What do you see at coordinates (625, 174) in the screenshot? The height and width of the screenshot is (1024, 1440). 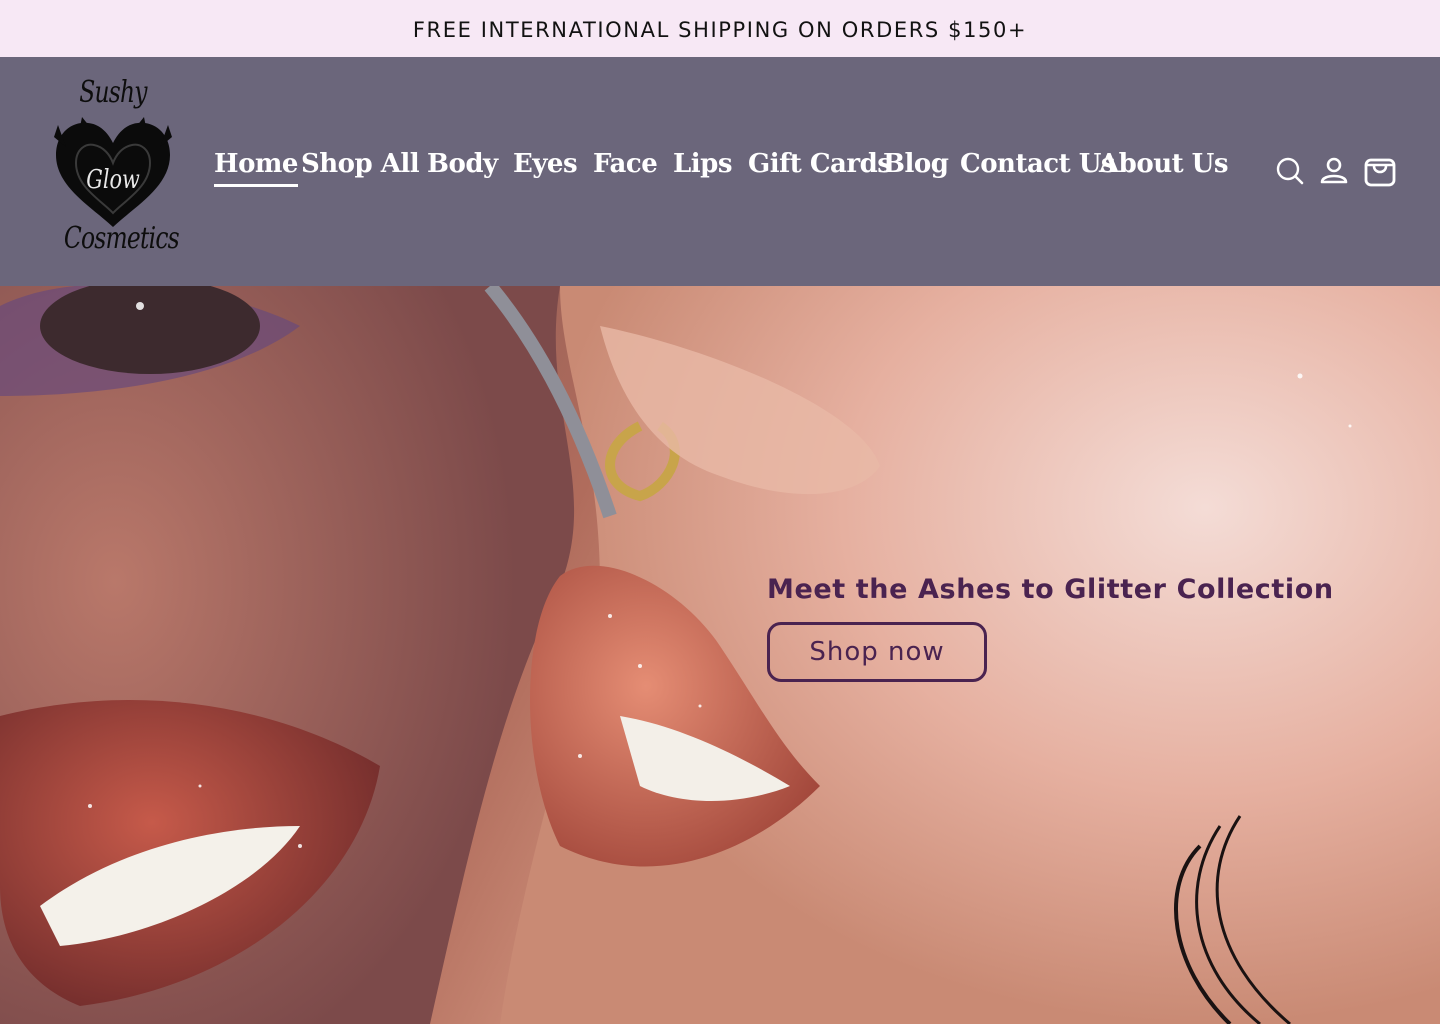 I see `nav-item-face: Face` at bounding box center [625, 174].